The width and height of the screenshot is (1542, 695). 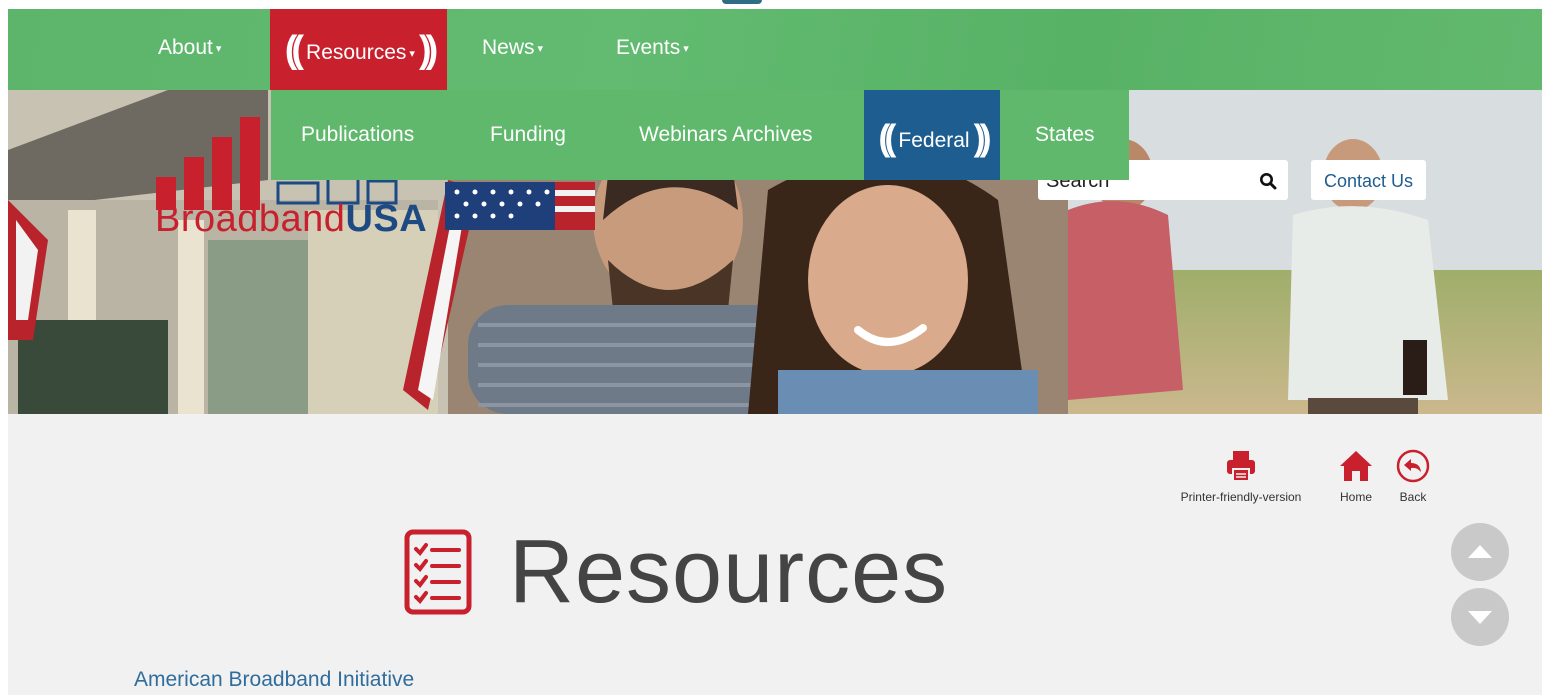 I want to click on contact-us-button: Contact Us, so click(x=1368, y=180).